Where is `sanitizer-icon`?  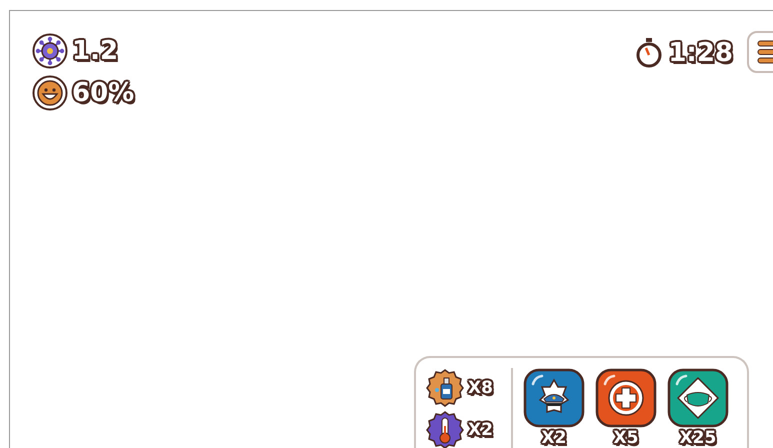
sanitizer-icon is located at coordinates (445, 388).